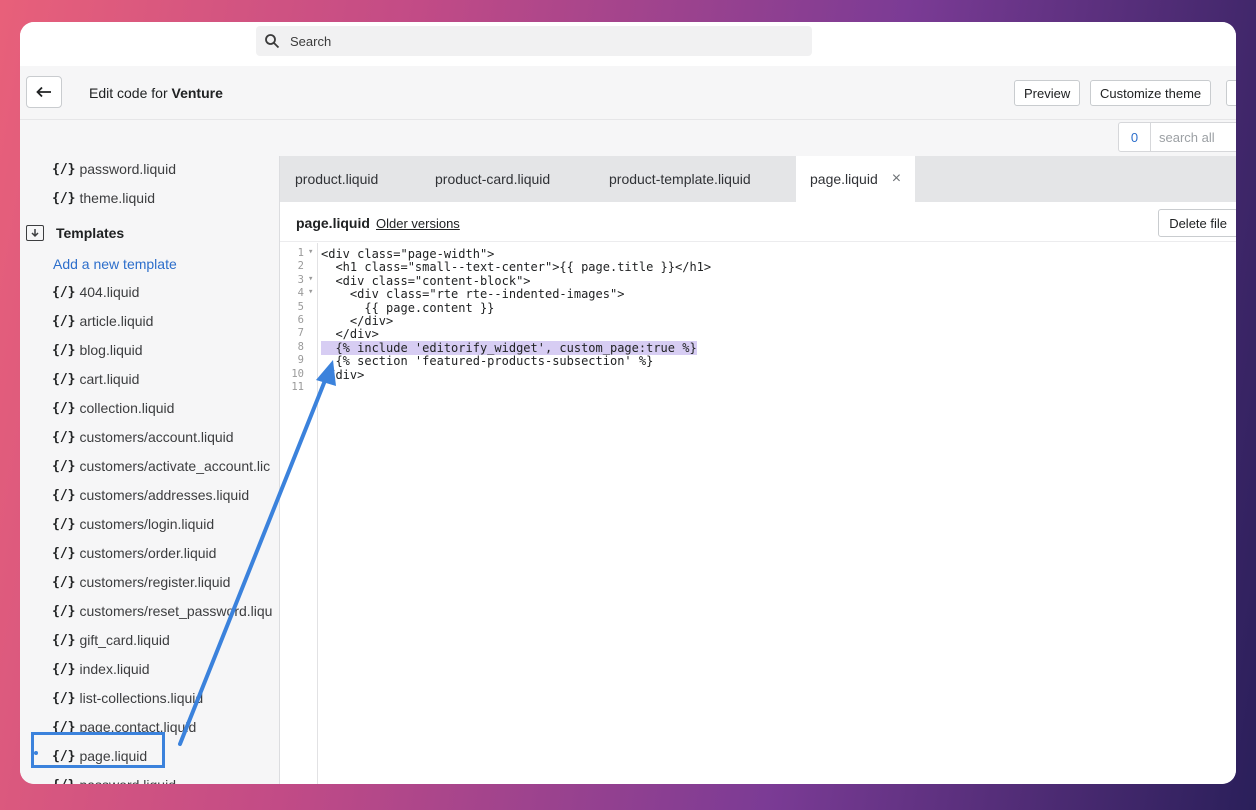 This screenshot has width=1256, height=810. Describe the element at coordinates (758, 334) in the screenshot. I see `code-line: 7 </div>` at that location.